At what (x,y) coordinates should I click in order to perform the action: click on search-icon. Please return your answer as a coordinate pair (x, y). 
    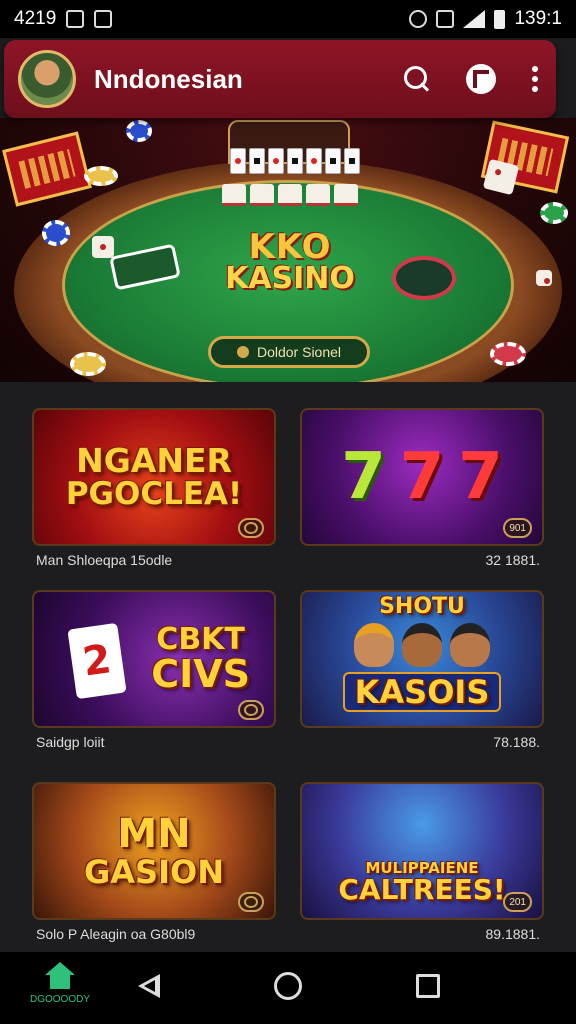
    Looking at the image, I should click on (417, 79).